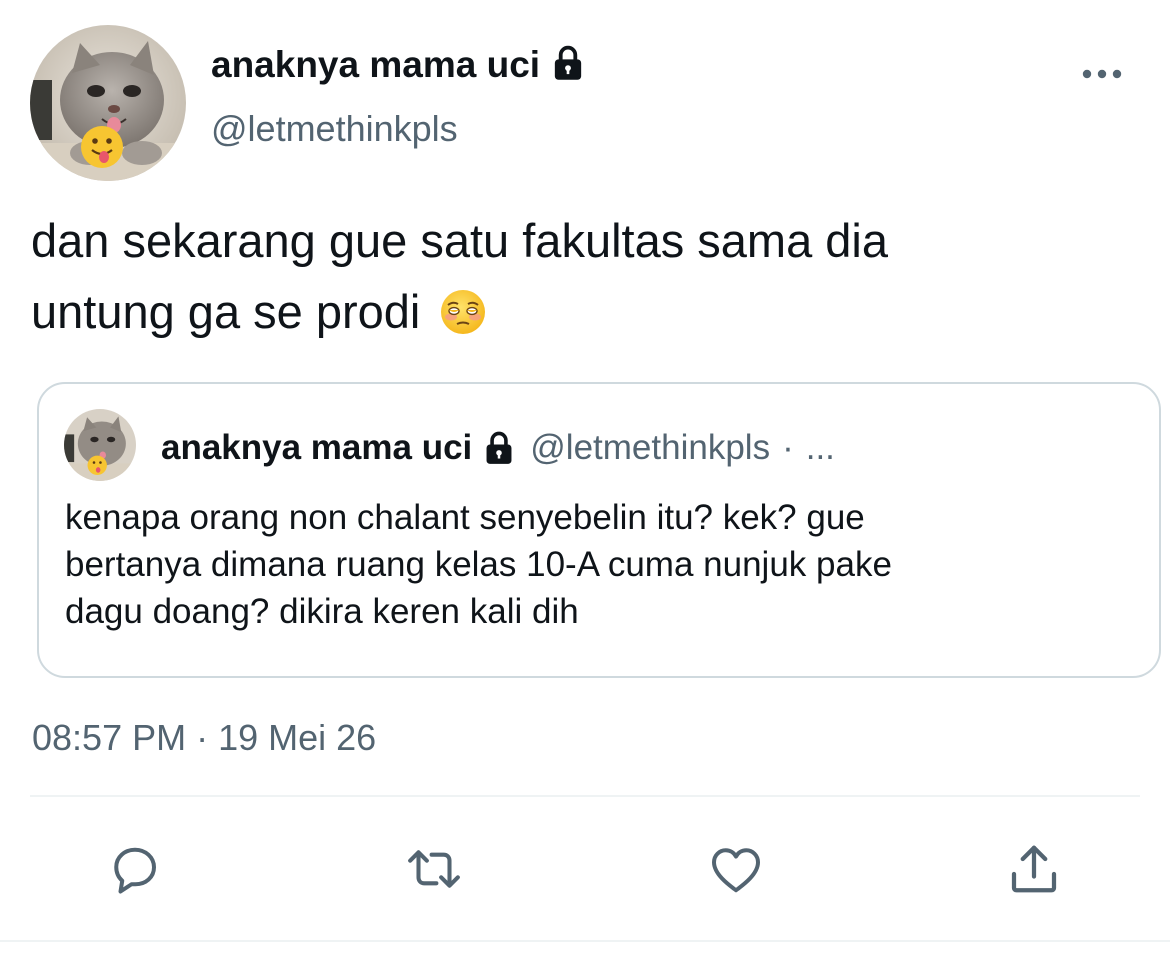 The image size is (1170, 960). I want to click on retweet-icon, so click(434, 869).